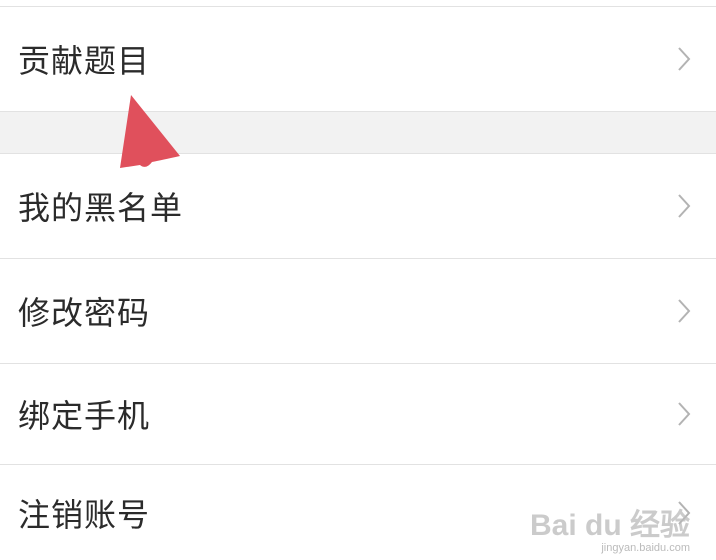  What do you see at coordinates (84, 416) in the screenshot?
I see `row-label: 绑定手机` at bounding box center [84, 416].